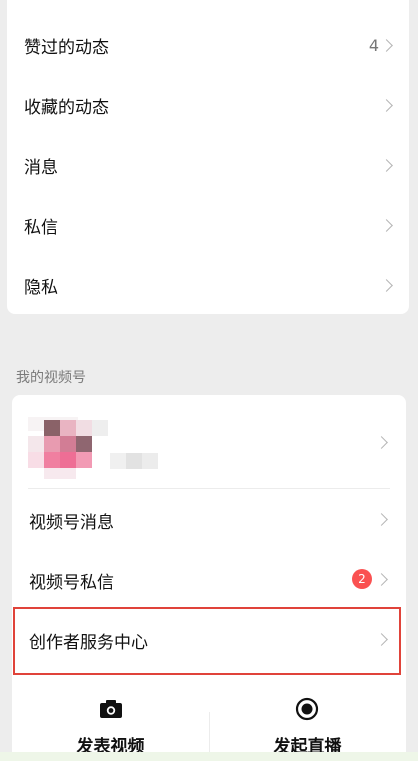  Describe the element at coordinates (209, 441) in the screenshot. I see `channel-profile-row` at that location.